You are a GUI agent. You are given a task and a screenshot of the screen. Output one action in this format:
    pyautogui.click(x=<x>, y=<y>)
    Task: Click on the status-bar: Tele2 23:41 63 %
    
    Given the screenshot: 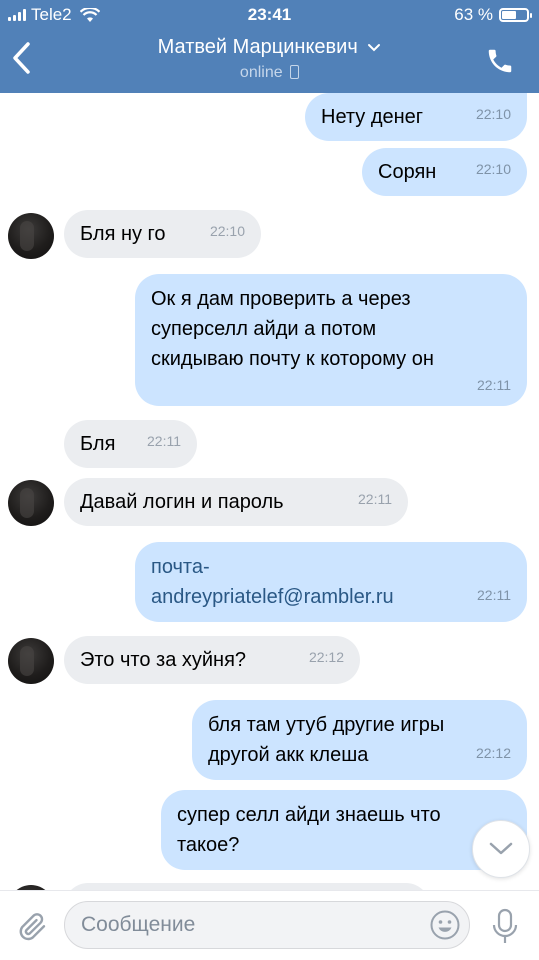 What is the action you would take?
    pyautogui.click(x=269, y=15)
    